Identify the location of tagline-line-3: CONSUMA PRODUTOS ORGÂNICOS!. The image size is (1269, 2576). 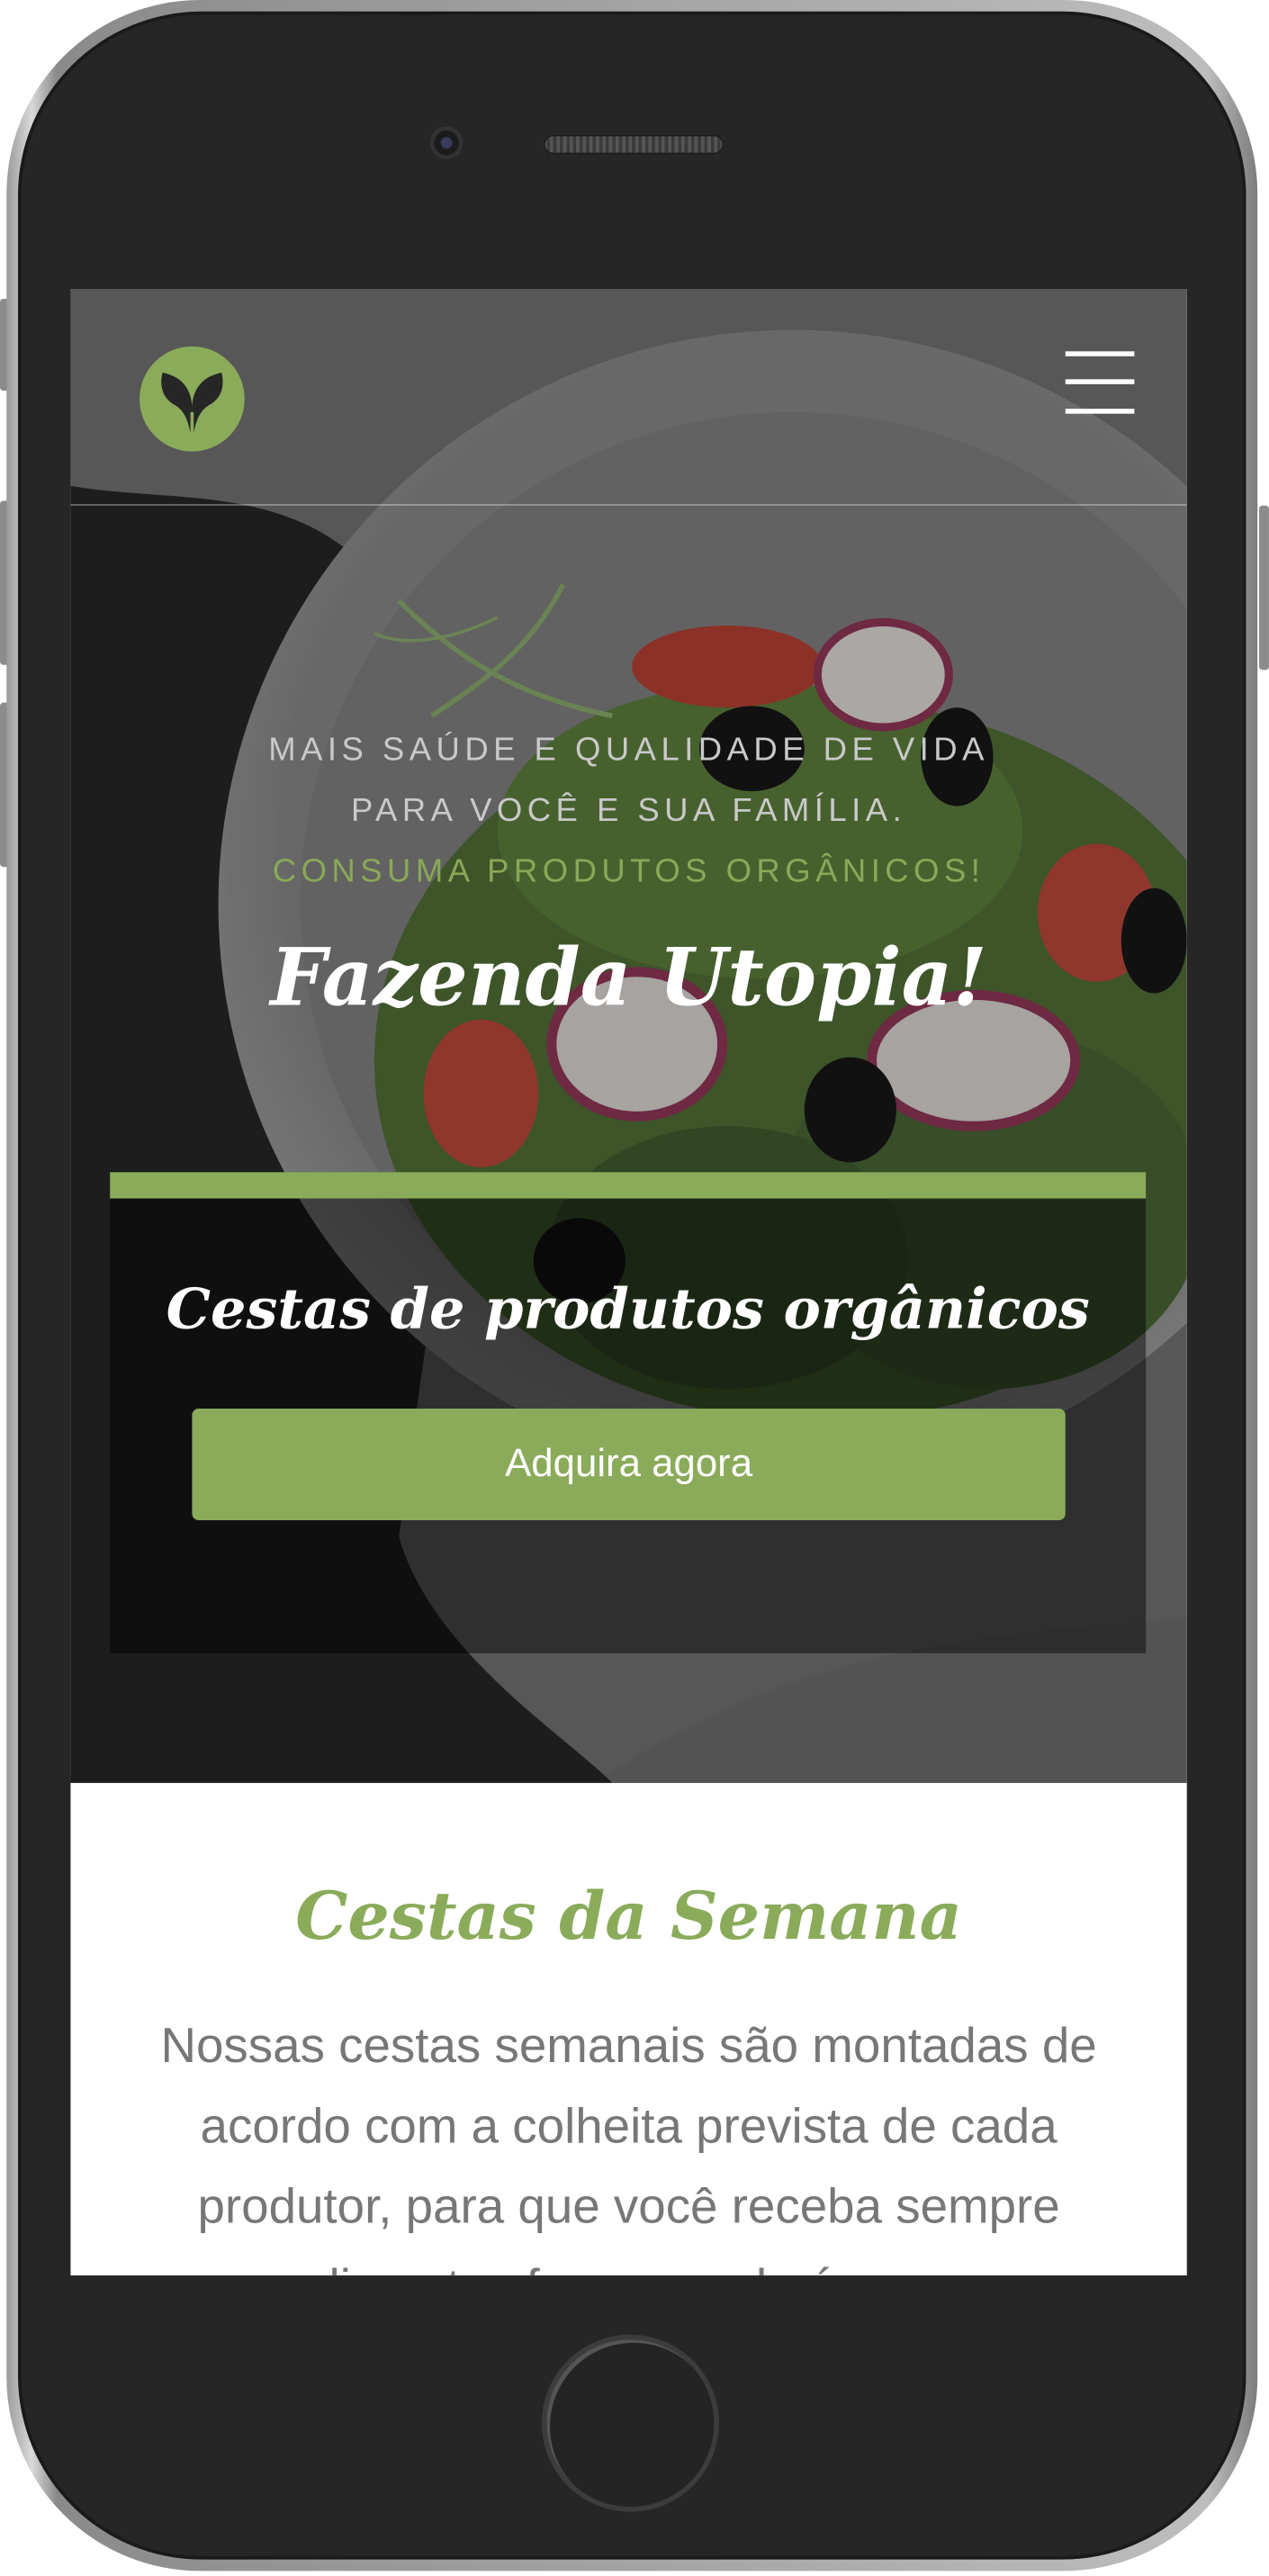
(629, 871).